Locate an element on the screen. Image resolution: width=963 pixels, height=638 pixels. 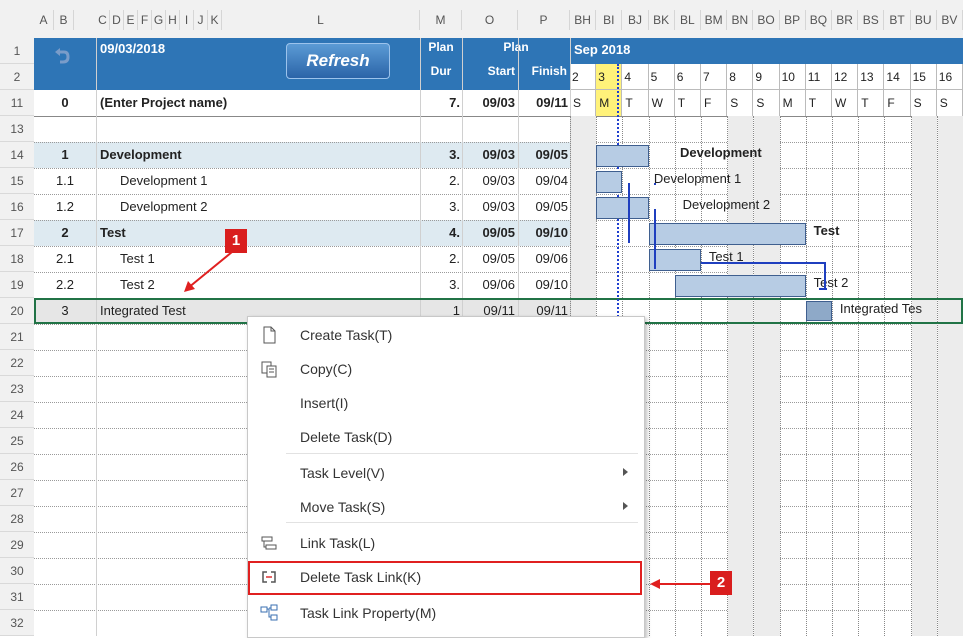
menu-separator is located at coordinates (462, 453).